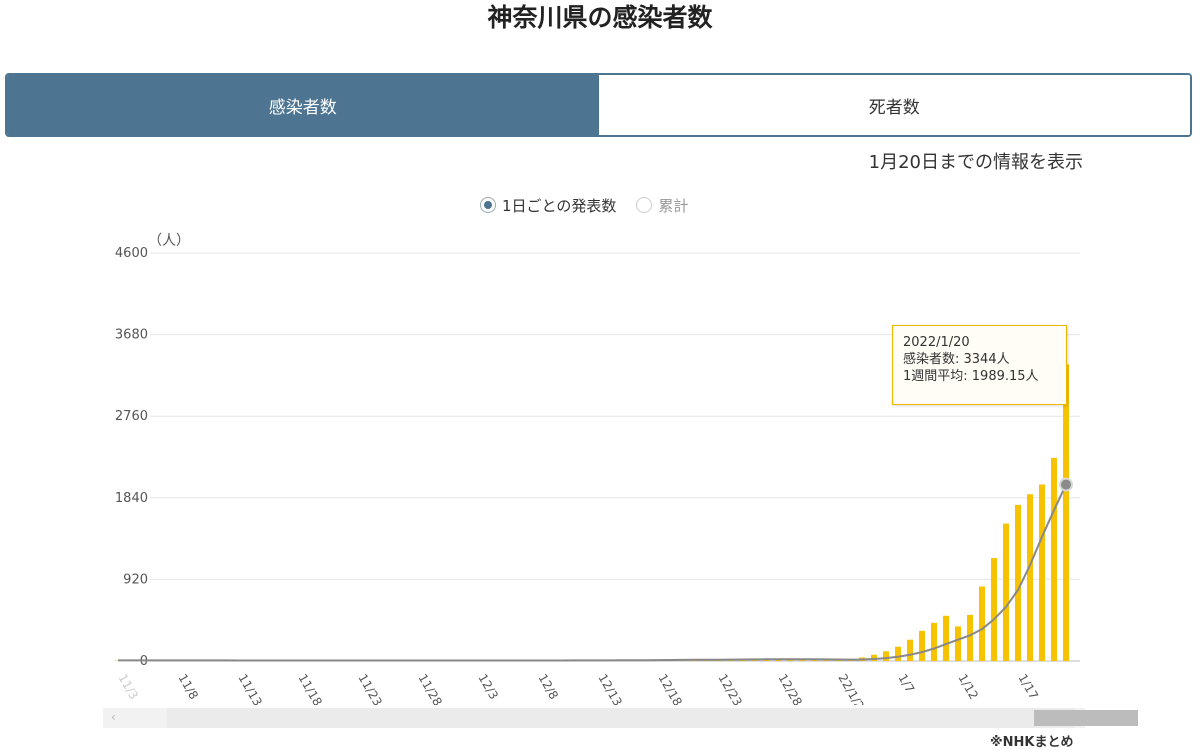 The width and height of the screenshot is (1200, 750). What do you see at coordinates (1028, 687) in the screenshot?
I see `x-tick-label: 1/17` at bounding box center [1028, 687].